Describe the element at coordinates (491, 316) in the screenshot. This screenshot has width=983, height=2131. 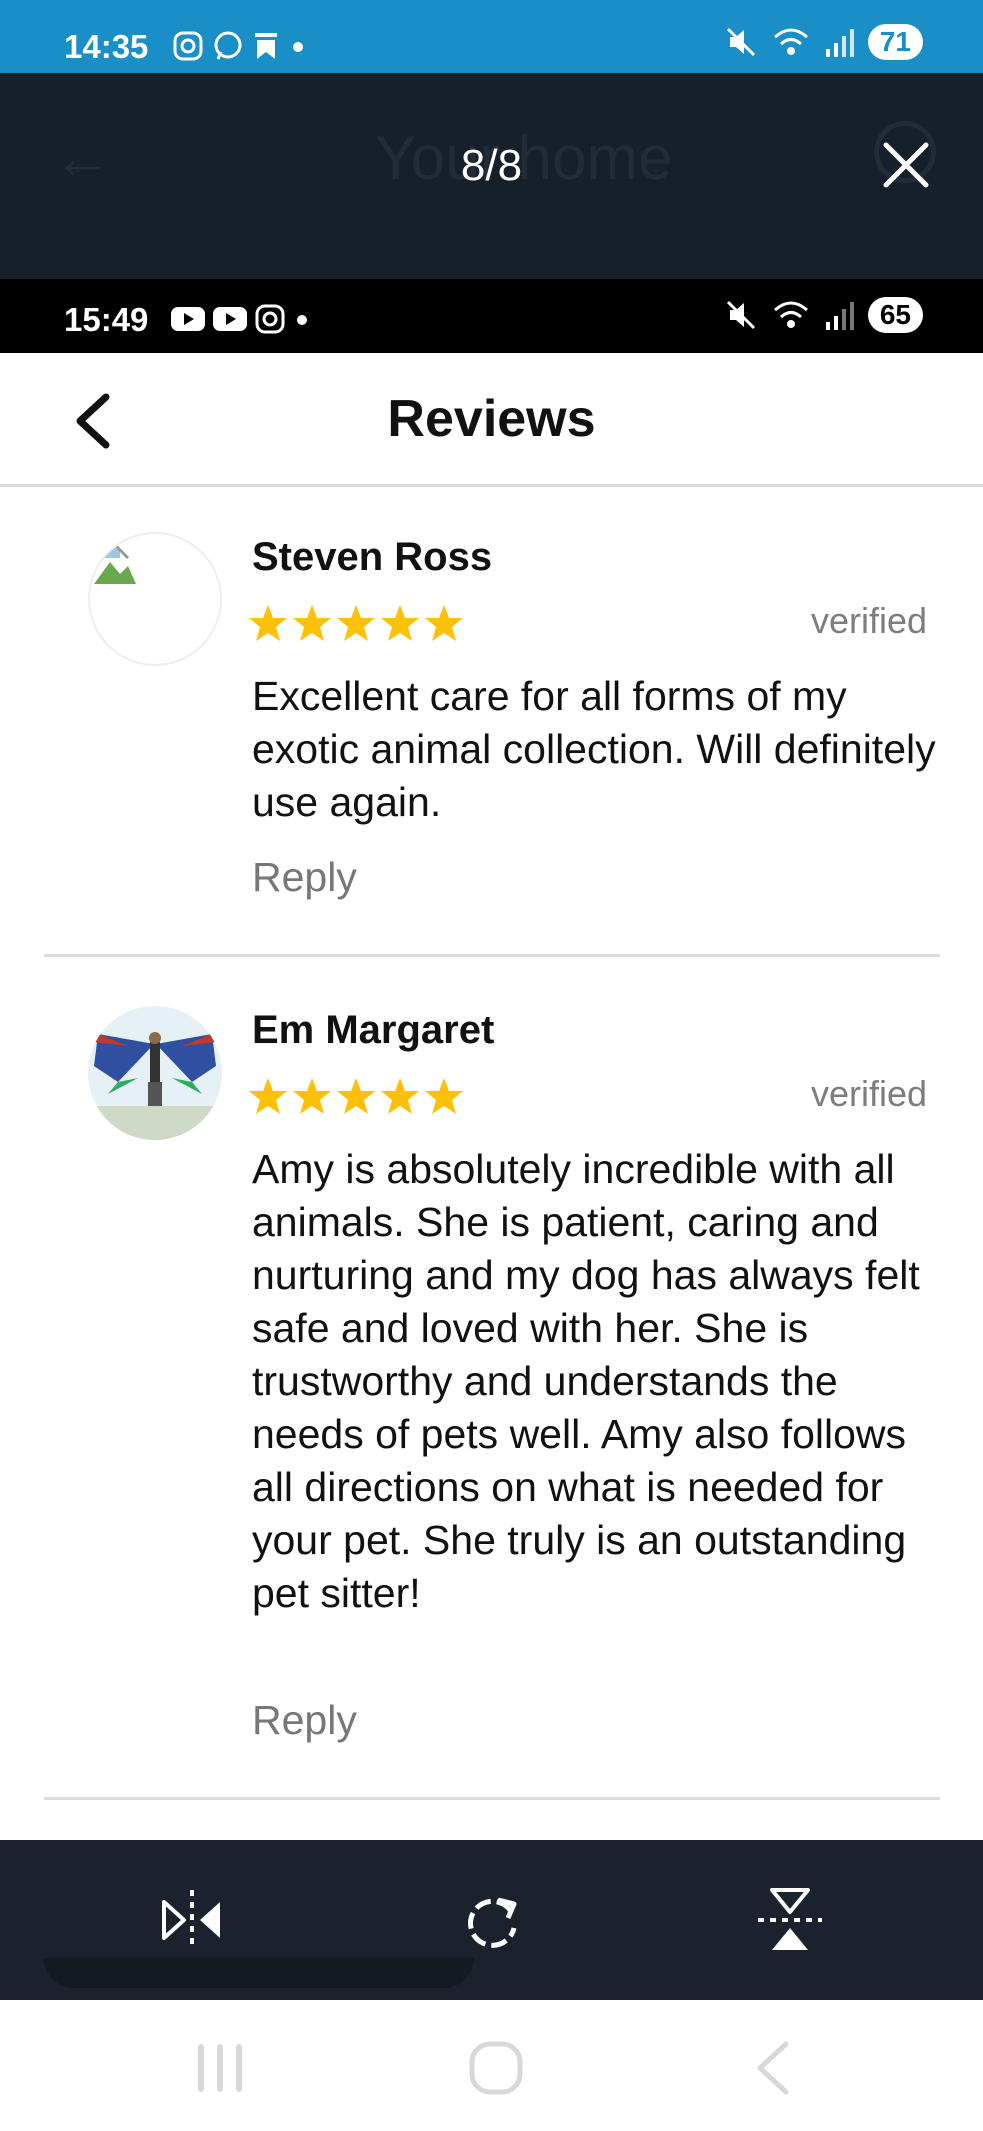
I see `inner-status-bar: 15:49 65` at that location.